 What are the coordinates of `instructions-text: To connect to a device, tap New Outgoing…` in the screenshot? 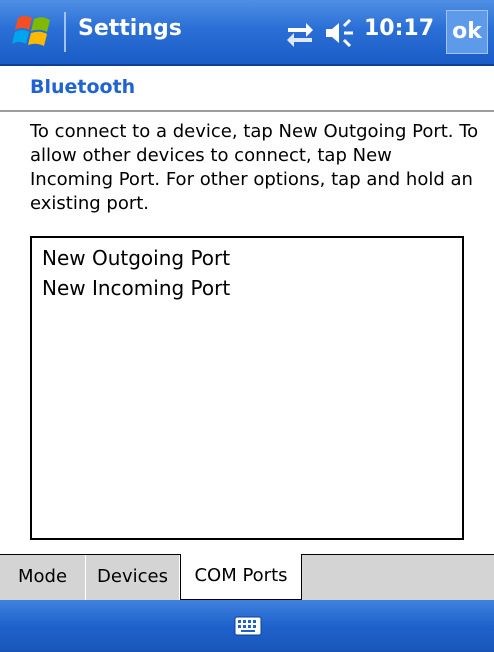 It's located at (254, 167).